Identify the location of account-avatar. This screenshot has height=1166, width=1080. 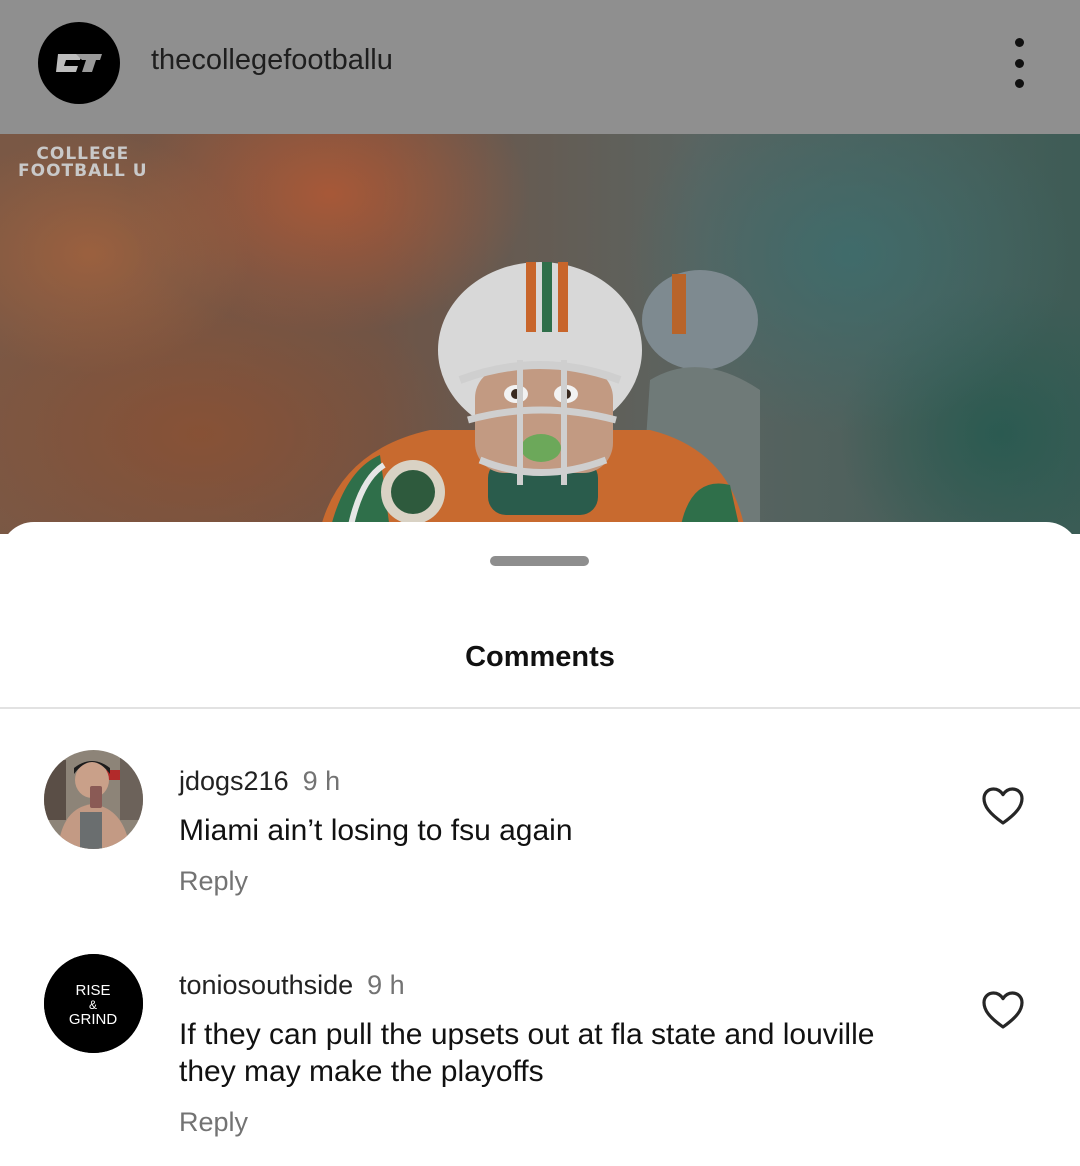
(79, 63).